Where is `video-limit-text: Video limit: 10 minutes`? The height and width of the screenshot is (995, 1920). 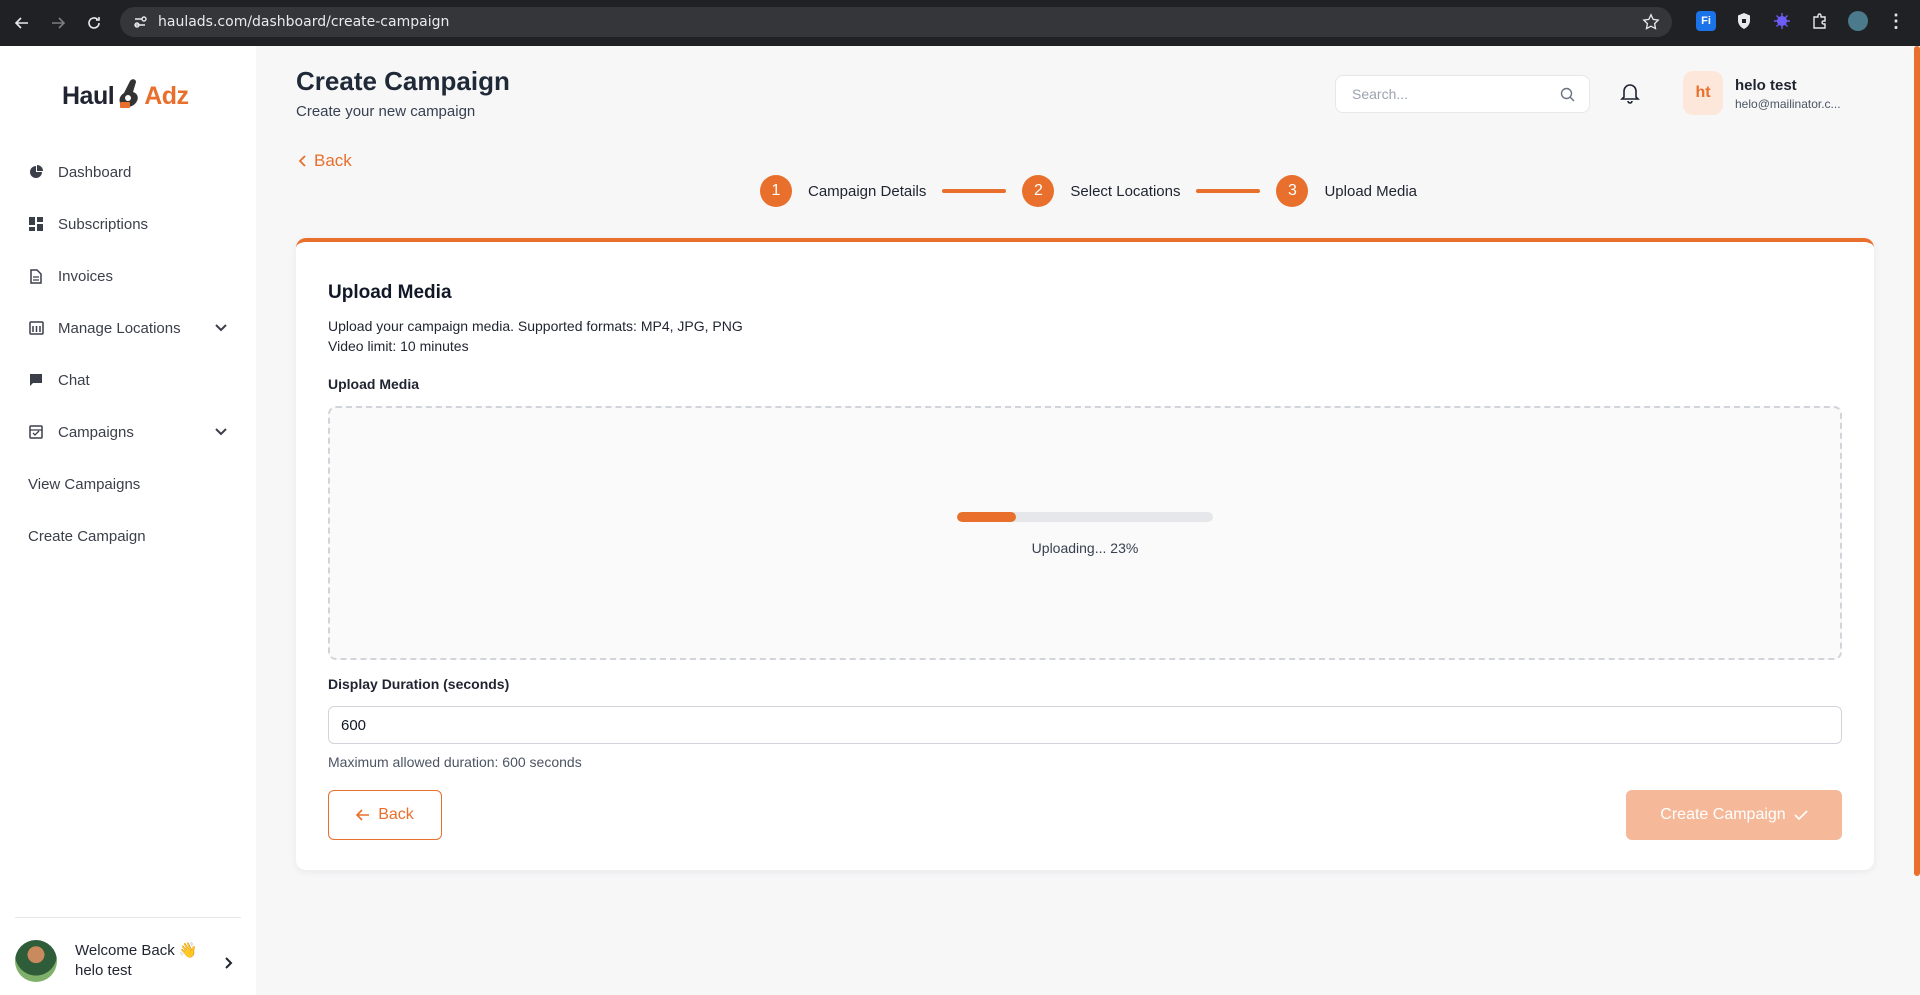
video-limit-text: Video limit: 10 minutes is located at coordinates (398, 346).